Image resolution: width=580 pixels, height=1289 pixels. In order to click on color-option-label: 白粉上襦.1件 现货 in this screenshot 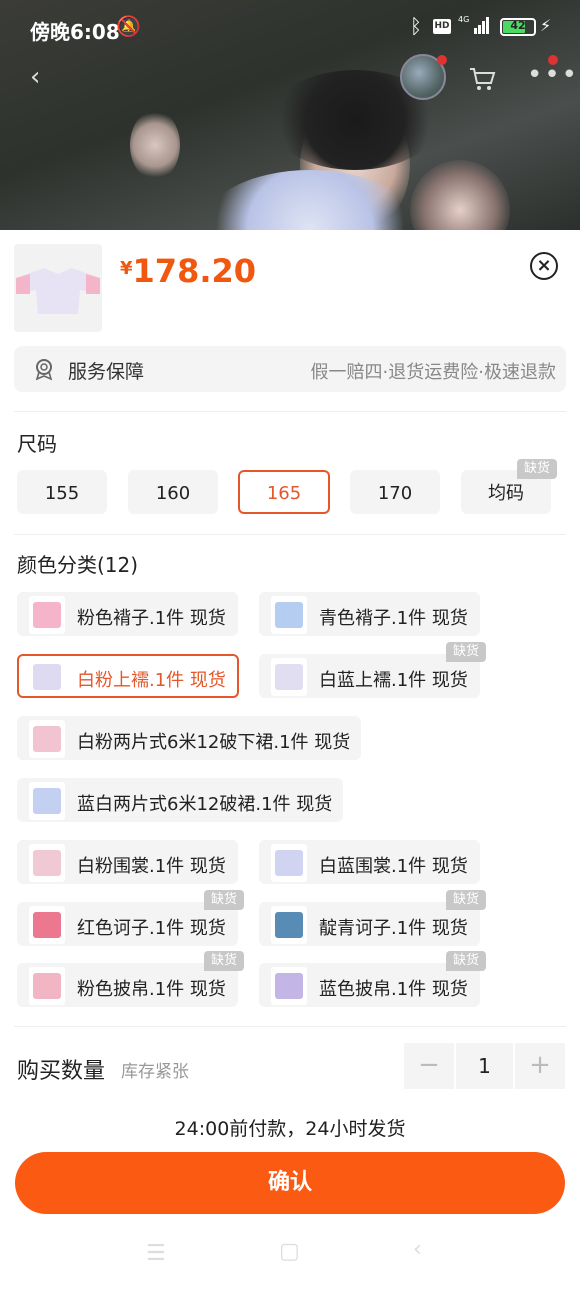, I will do `click(151, 680)`.